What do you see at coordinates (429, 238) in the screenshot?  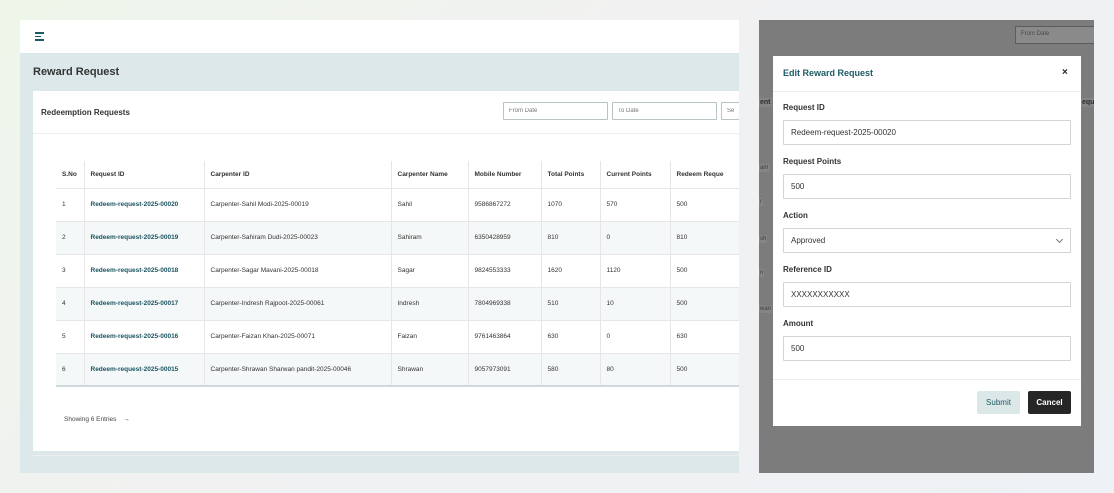 I see `cell-carpenter-name: Sahiram` at bounding box center [429, 238].